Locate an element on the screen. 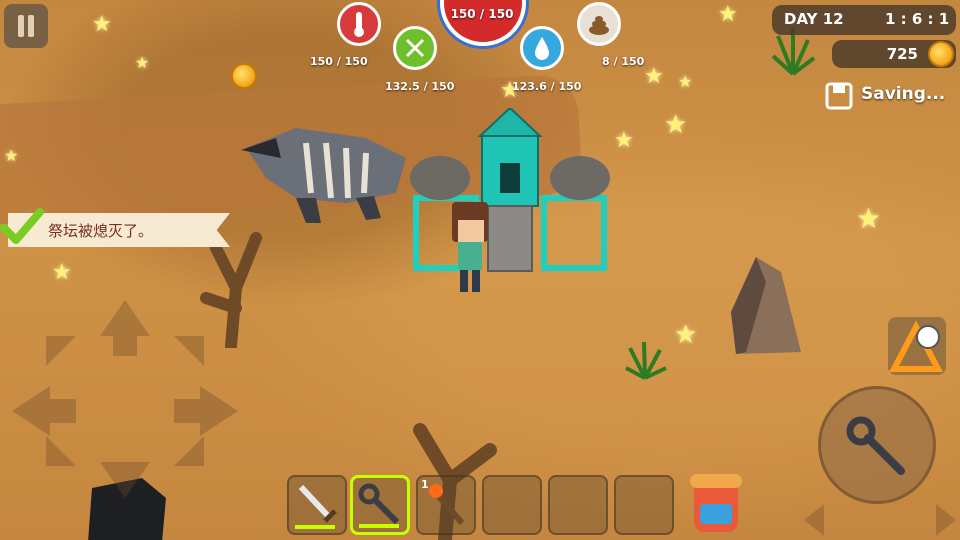 Image resolution: width=960 pixels, height=540 pixels. coin-counter: 725 is located at coordinates (894, 54).